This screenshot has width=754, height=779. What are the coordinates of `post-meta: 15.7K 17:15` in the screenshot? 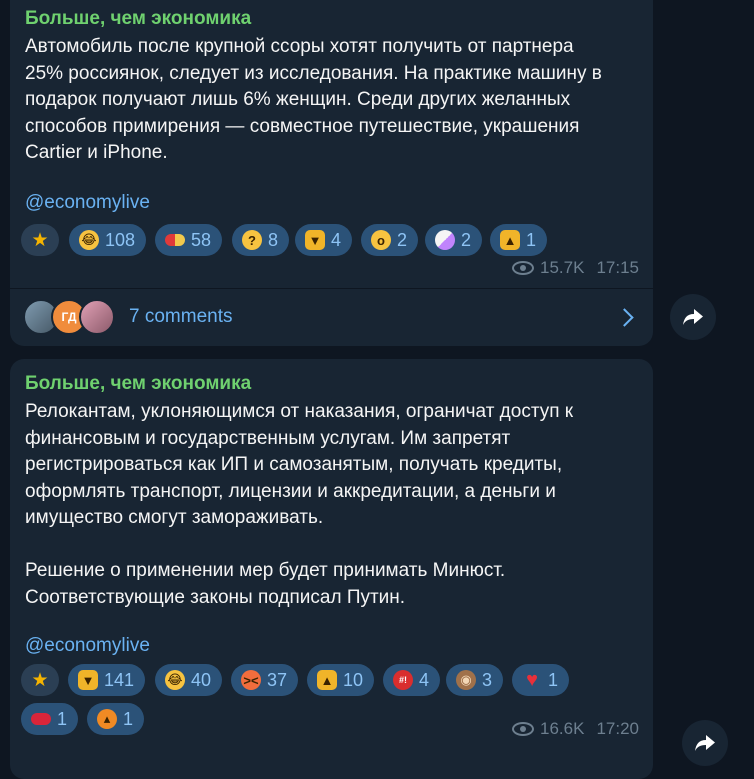 It's located at (575, 268).